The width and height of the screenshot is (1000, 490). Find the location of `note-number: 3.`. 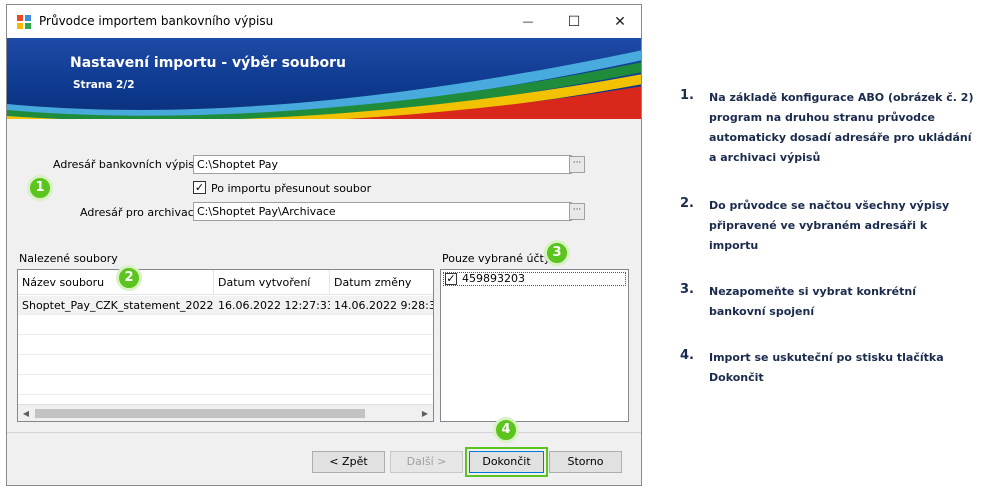

note-number: 3. is located at coordinates (687, 289).